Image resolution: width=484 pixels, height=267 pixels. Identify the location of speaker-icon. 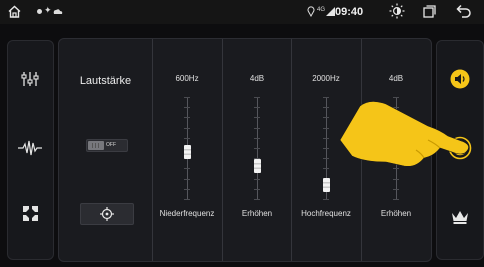
(460, 79).